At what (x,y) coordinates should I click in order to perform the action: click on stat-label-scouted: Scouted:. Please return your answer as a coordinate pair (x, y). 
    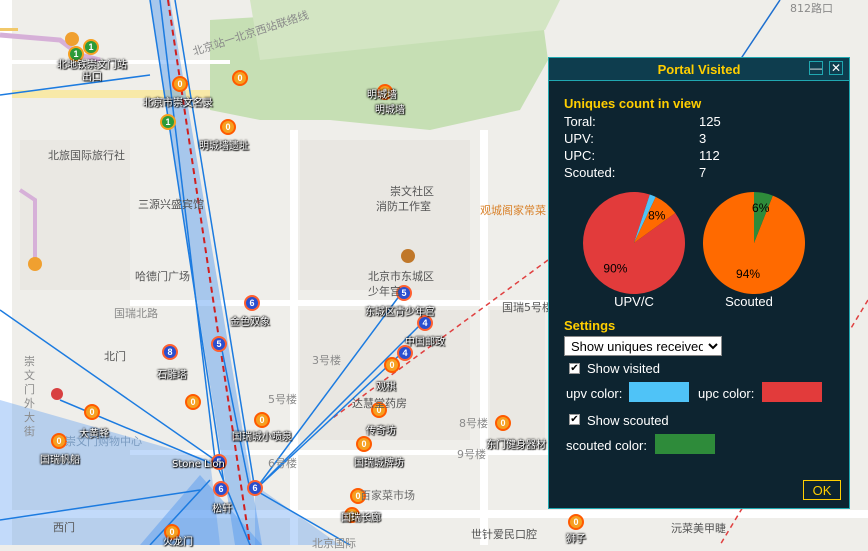
    Looking at the image, I should click on (590, 172).